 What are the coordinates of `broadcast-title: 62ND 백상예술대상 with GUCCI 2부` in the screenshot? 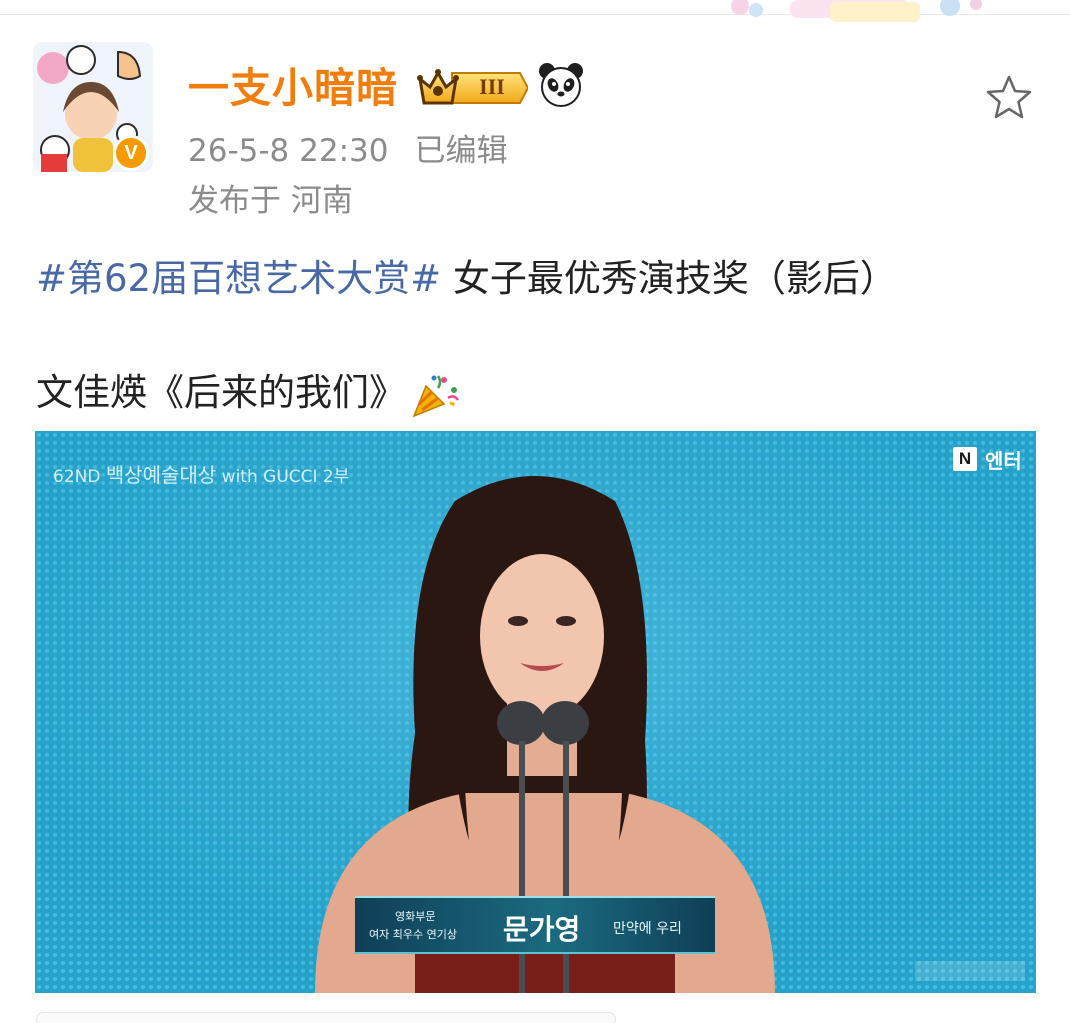 It's located at (201, 473).